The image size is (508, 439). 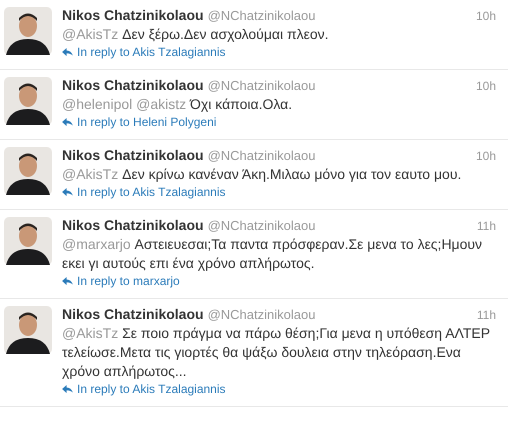 I want to click on in-reply-link: In reply to Heleni Polygeni, so click(x=146, y=122).